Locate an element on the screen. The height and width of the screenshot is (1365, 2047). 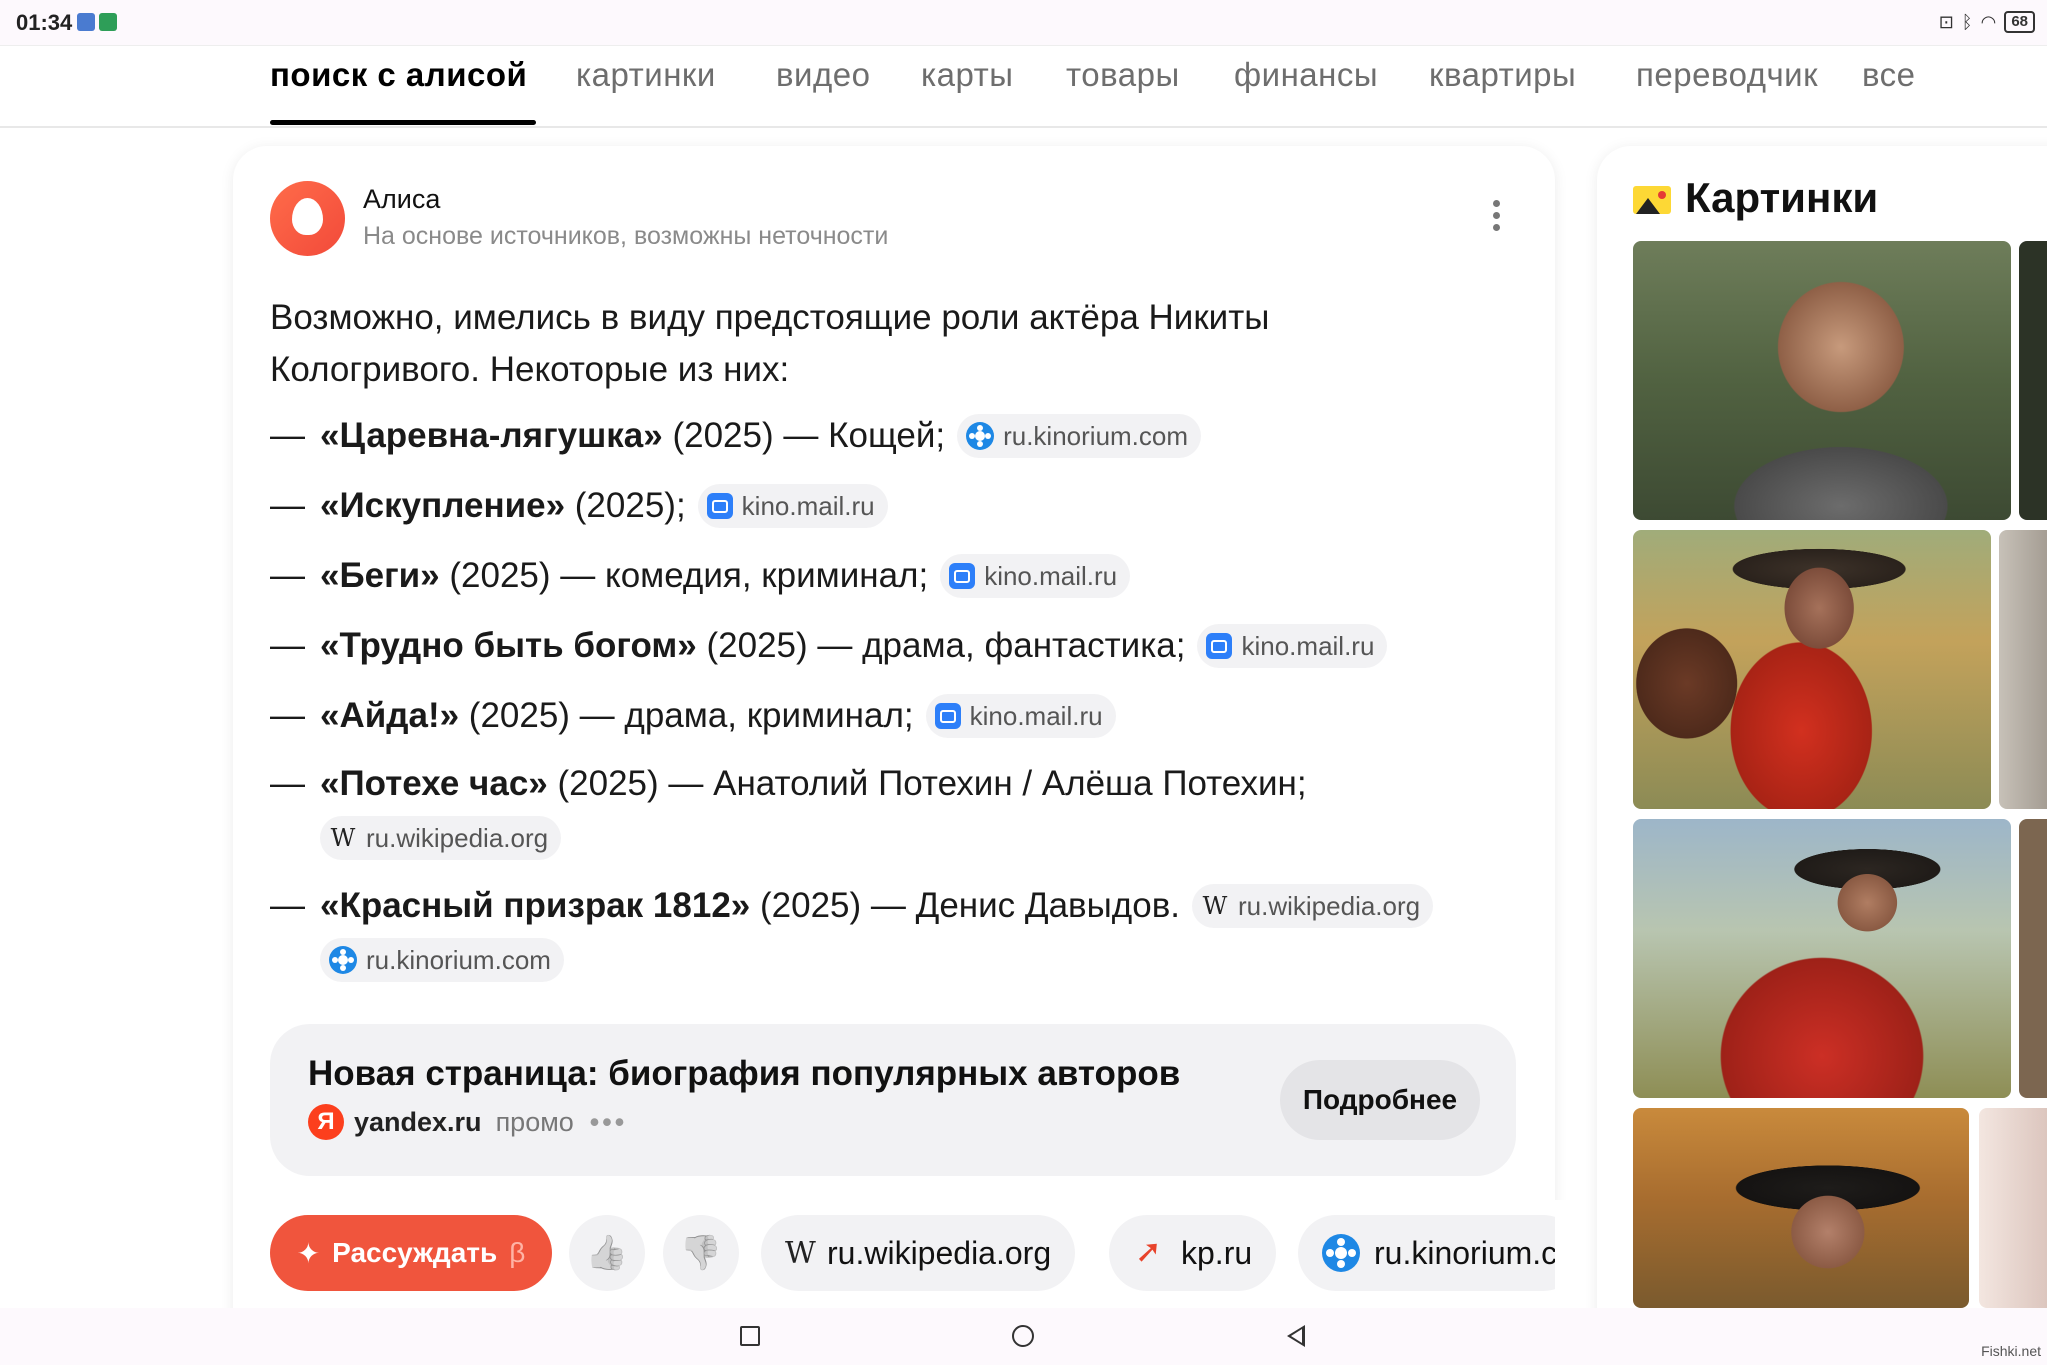
film-title: «Искупление» is located at coordinates (443, 505).